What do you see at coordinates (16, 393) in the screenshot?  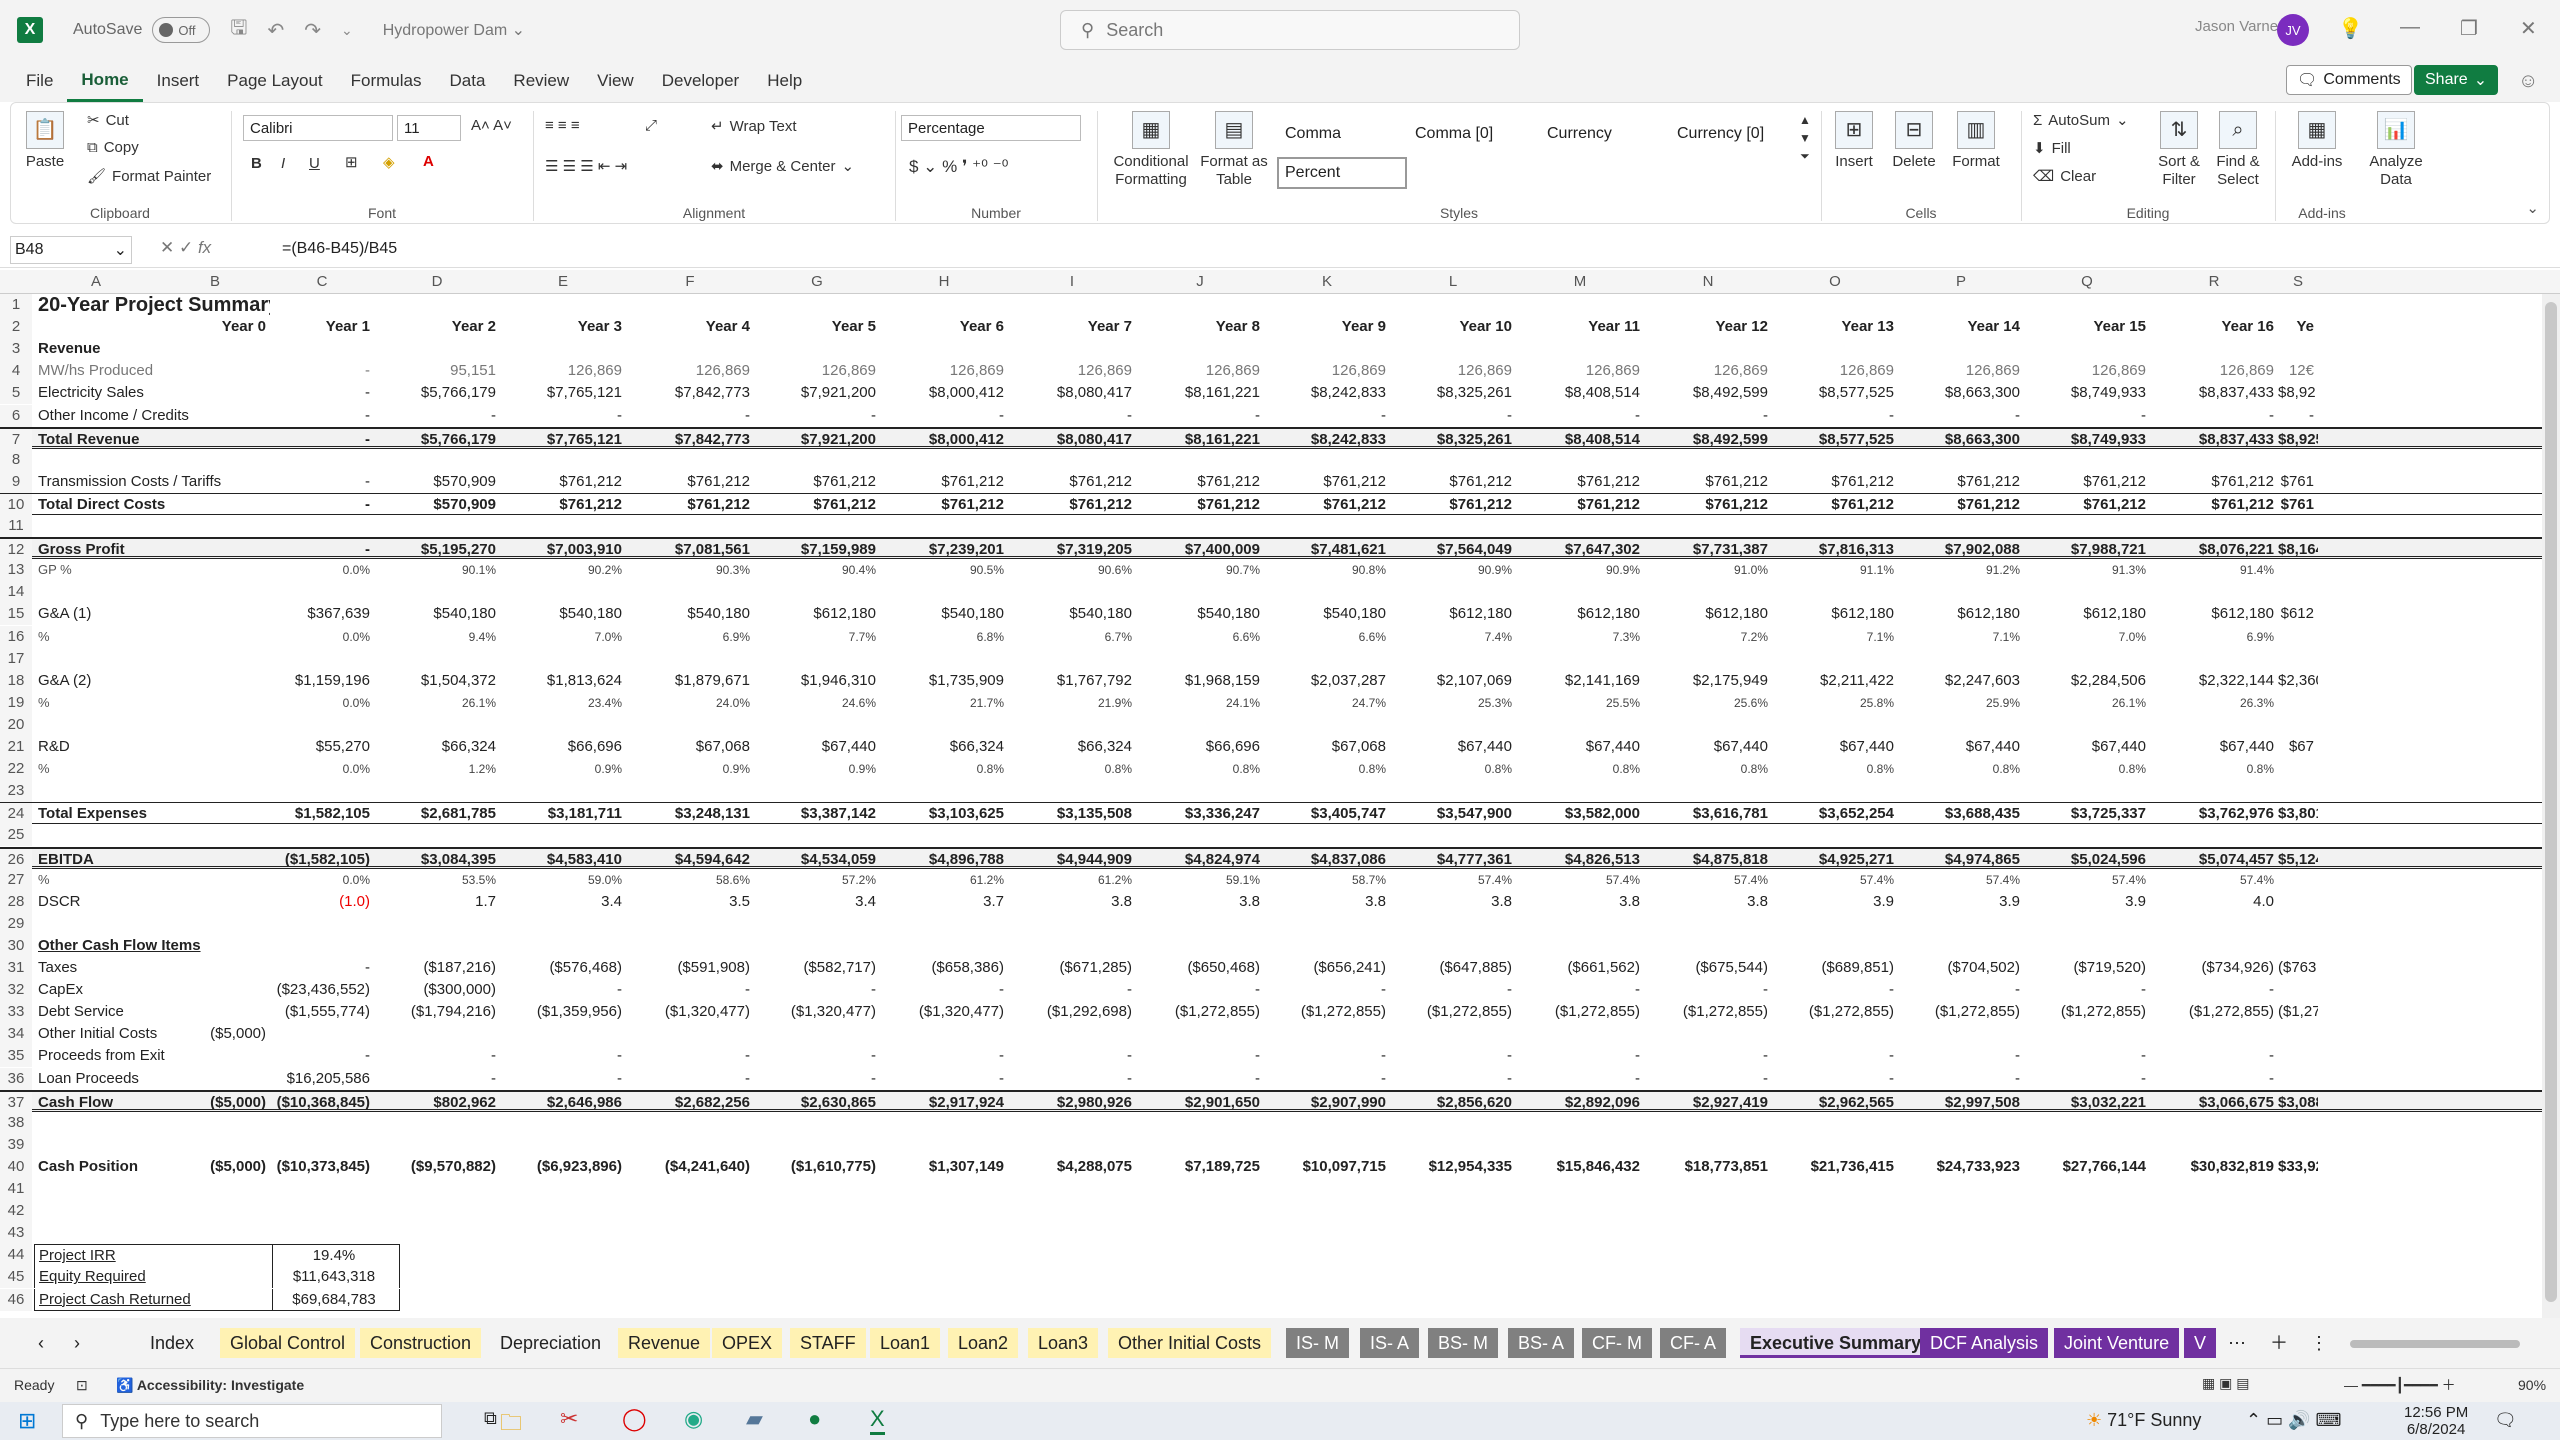 I see `row-header: 5` at bounding box center [16, 393].